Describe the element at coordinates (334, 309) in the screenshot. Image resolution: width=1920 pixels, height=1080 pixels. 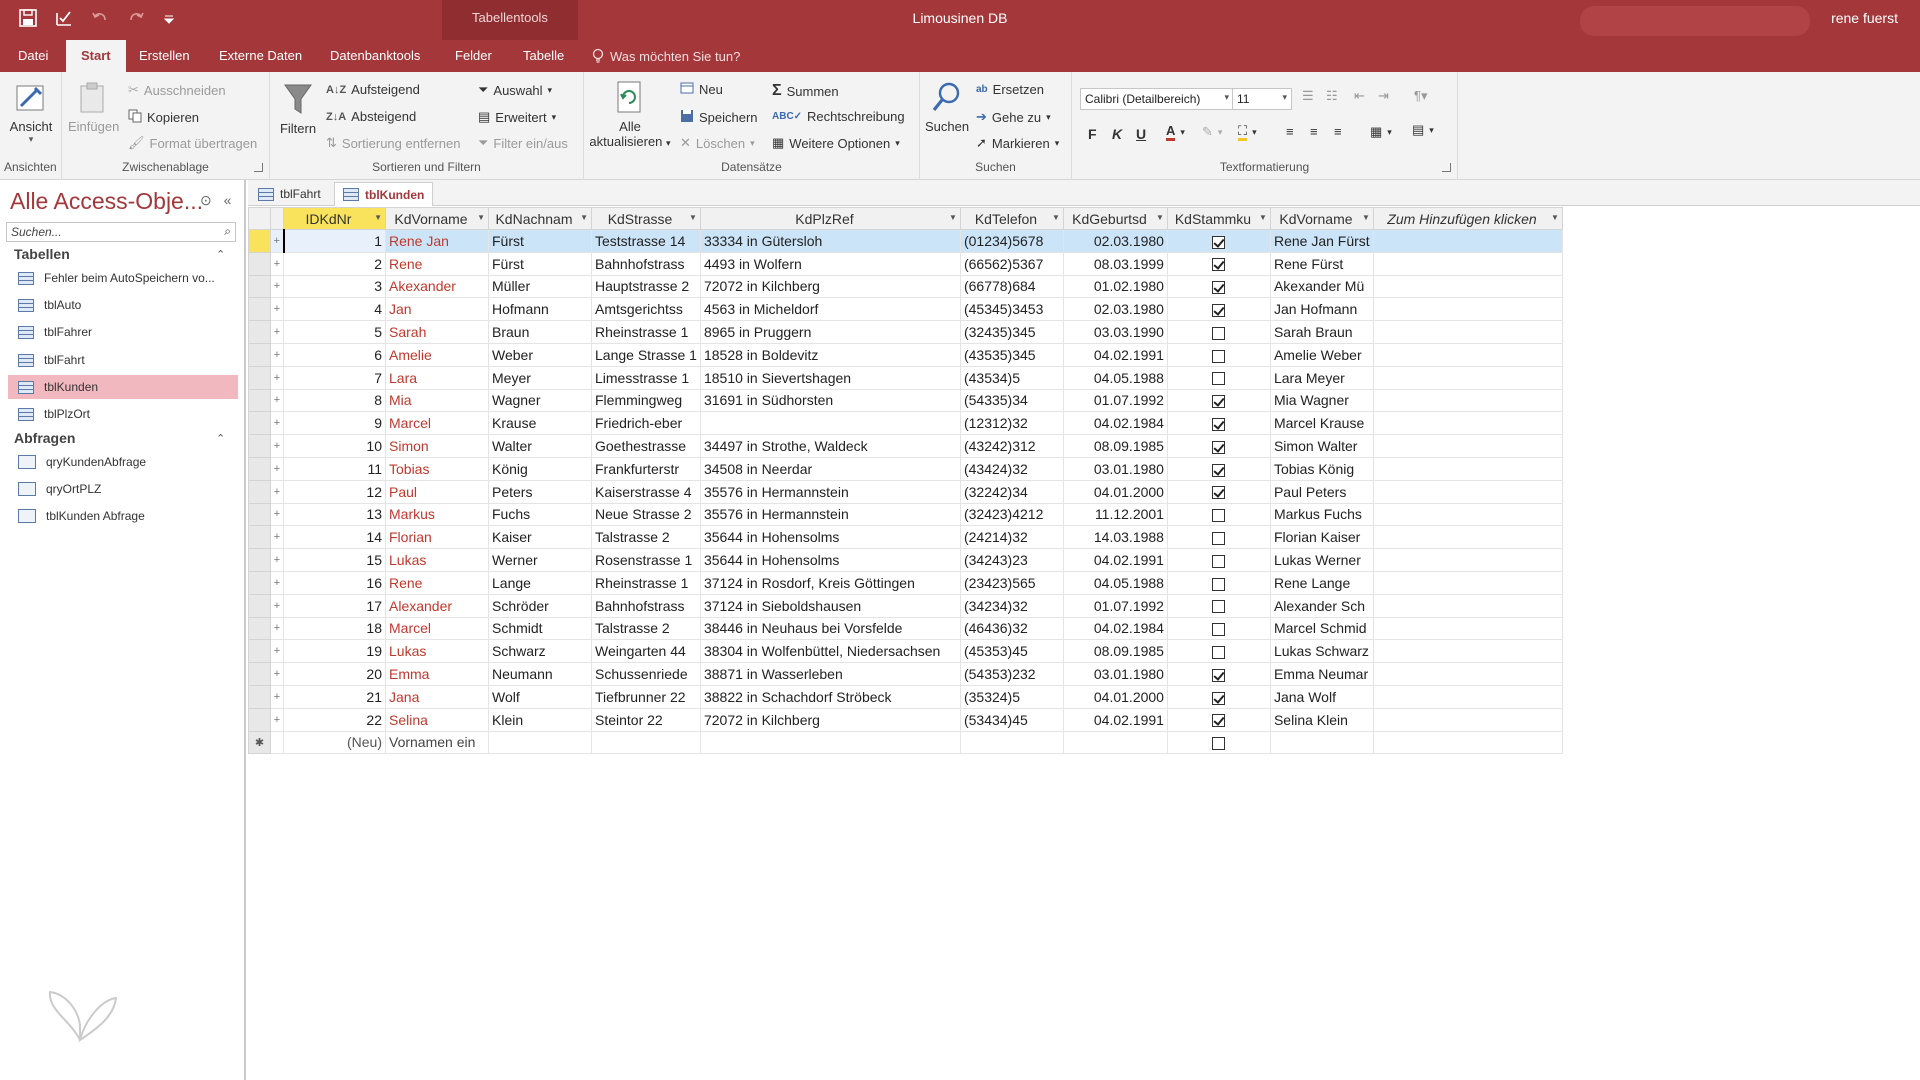
I see `cell-idkdnr: 4` at that location.